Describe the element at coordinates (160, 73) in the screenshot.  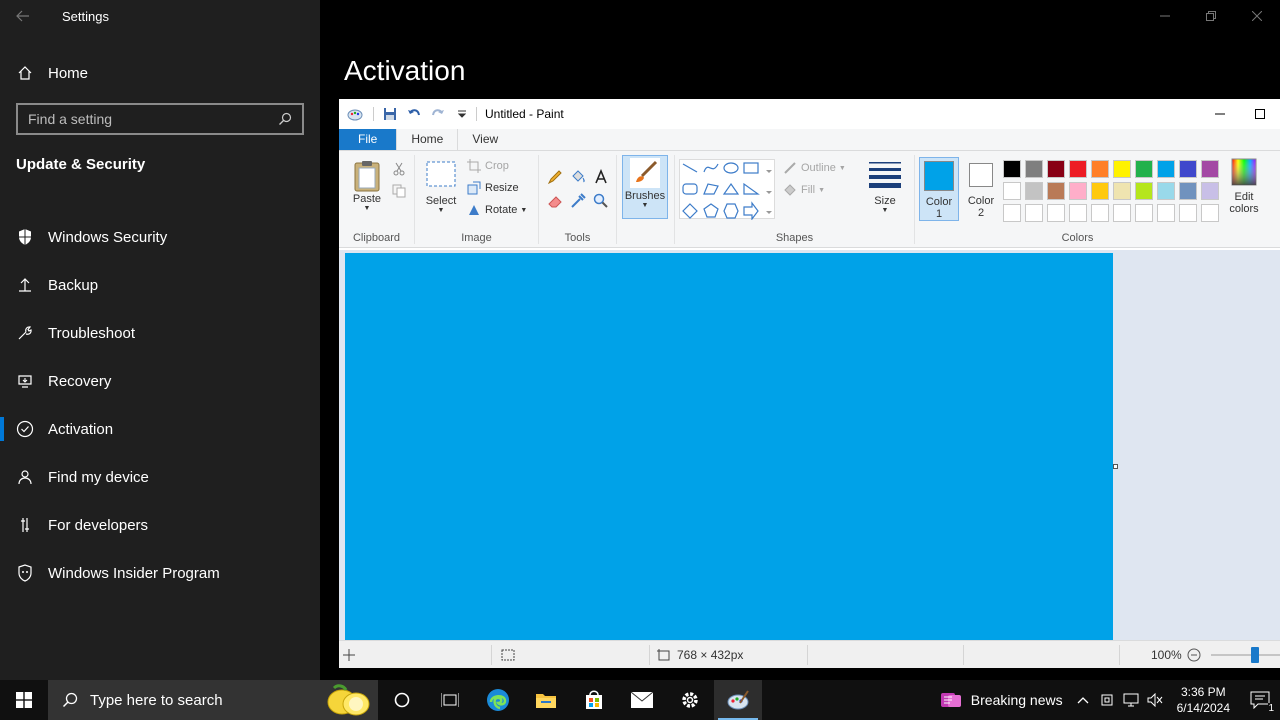
I see `home-nav-item: Home` at that location.